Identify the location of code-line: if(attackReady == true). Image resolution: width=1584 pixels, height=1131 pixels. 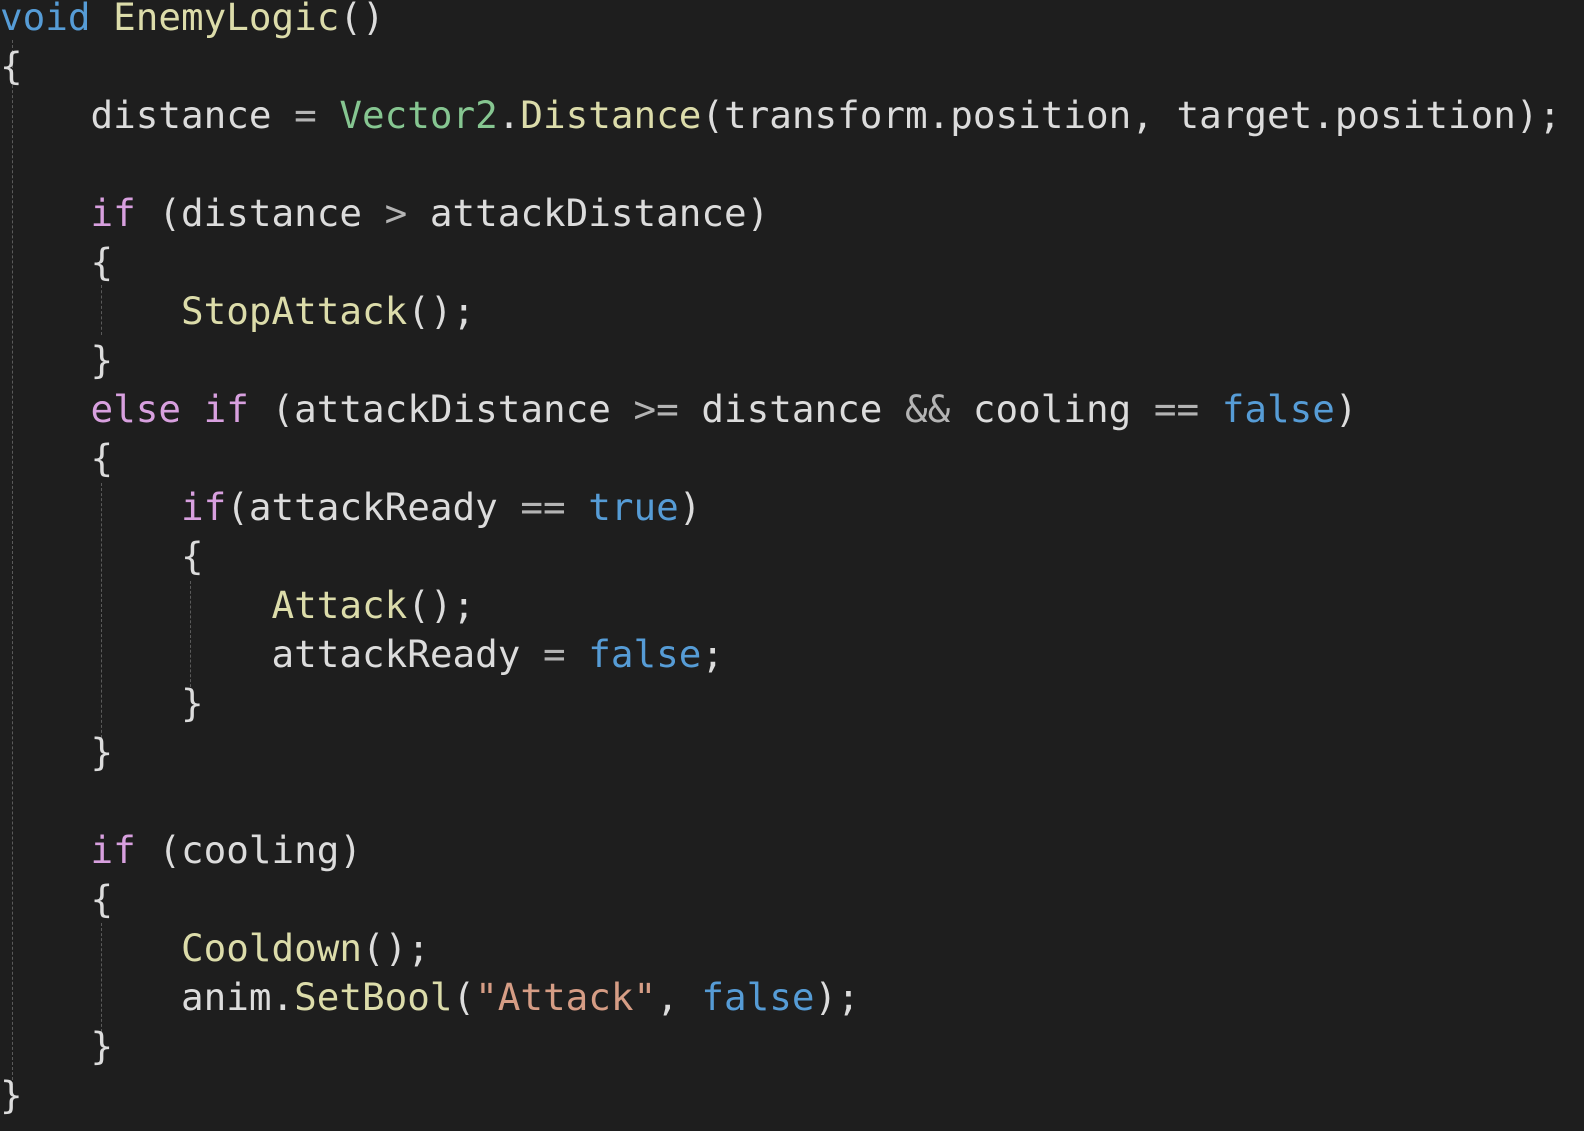
(350, 507).